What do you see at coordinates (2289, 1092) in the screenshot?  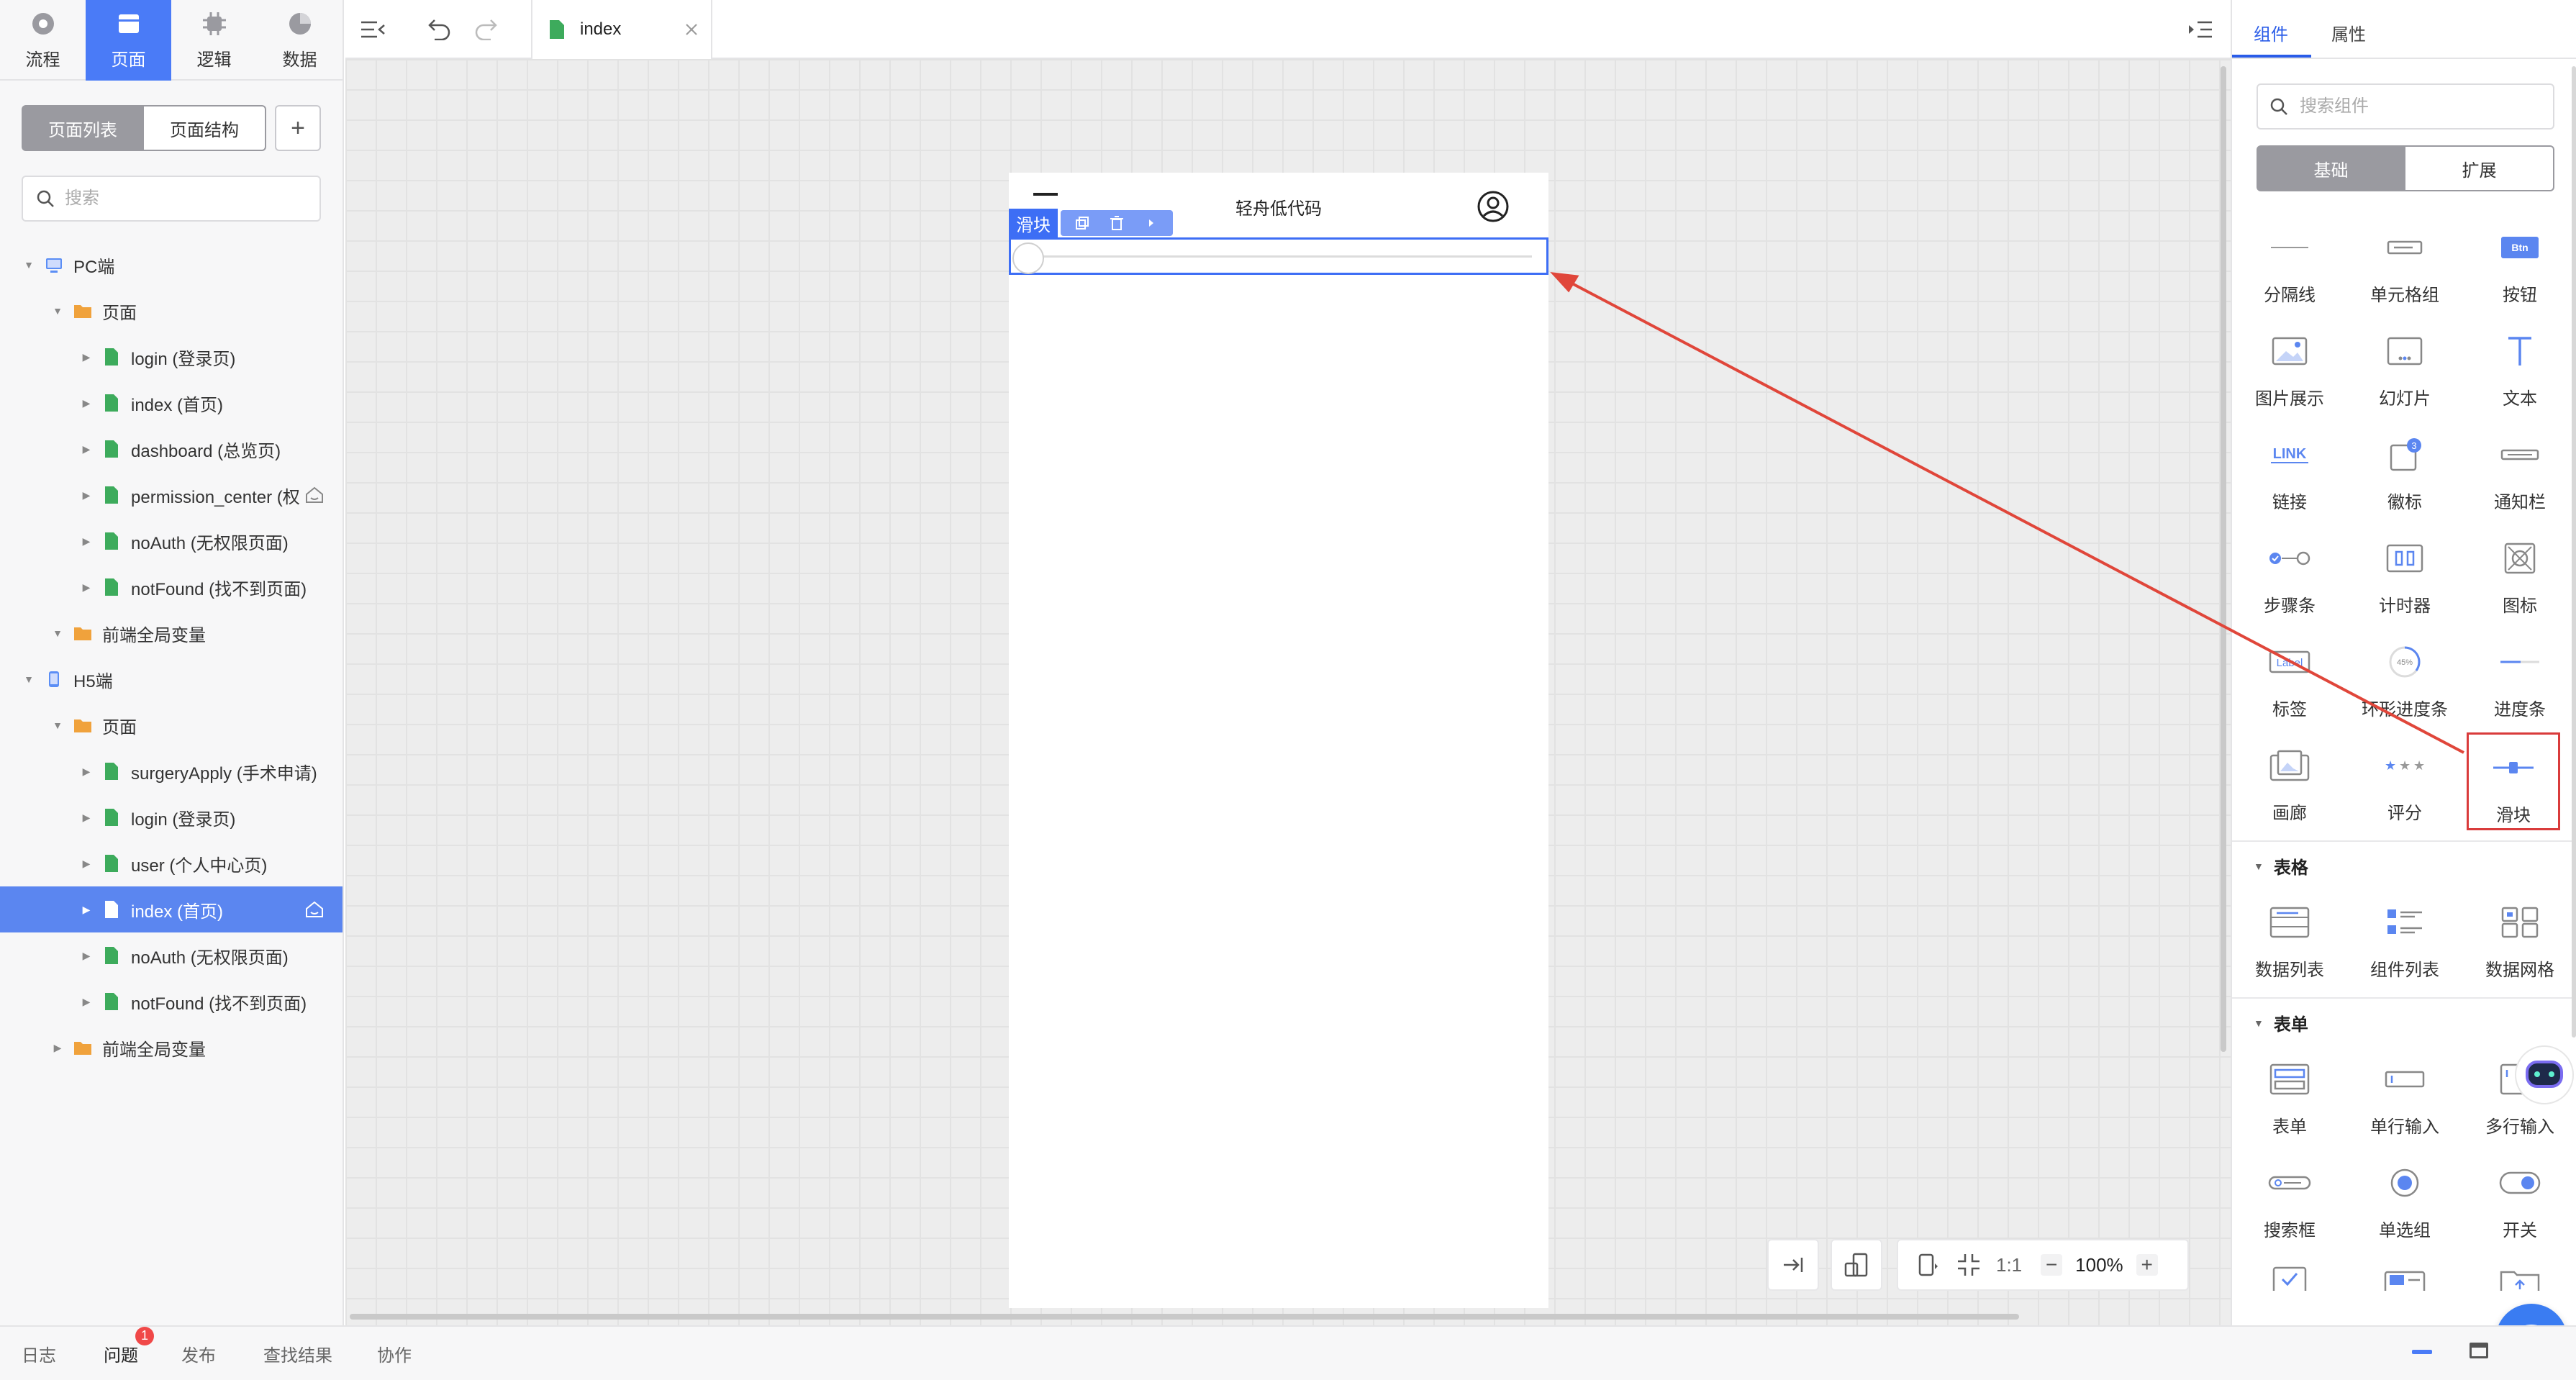 I see `component-form: 表单` at bounding box center [2289, 1092].